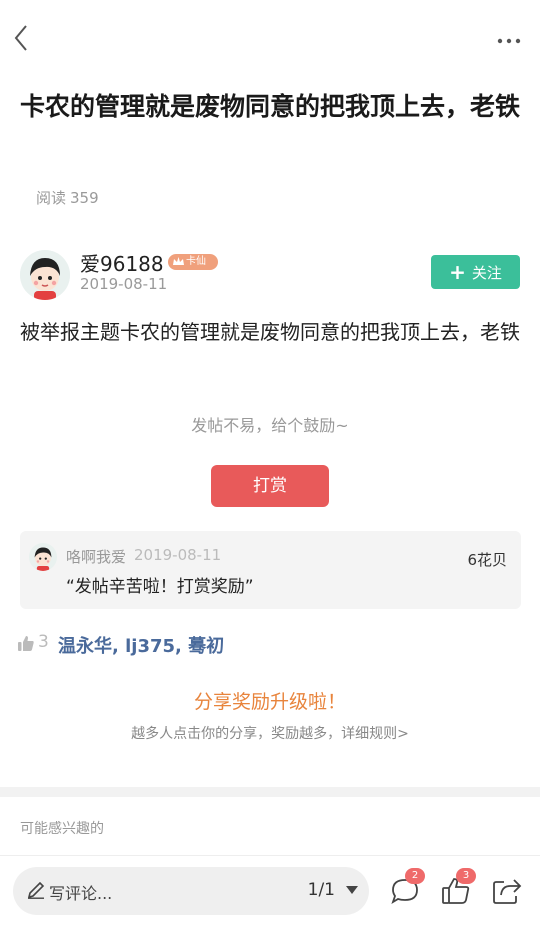  I want to click on comment-count-badge: 2, so click(415, 876).